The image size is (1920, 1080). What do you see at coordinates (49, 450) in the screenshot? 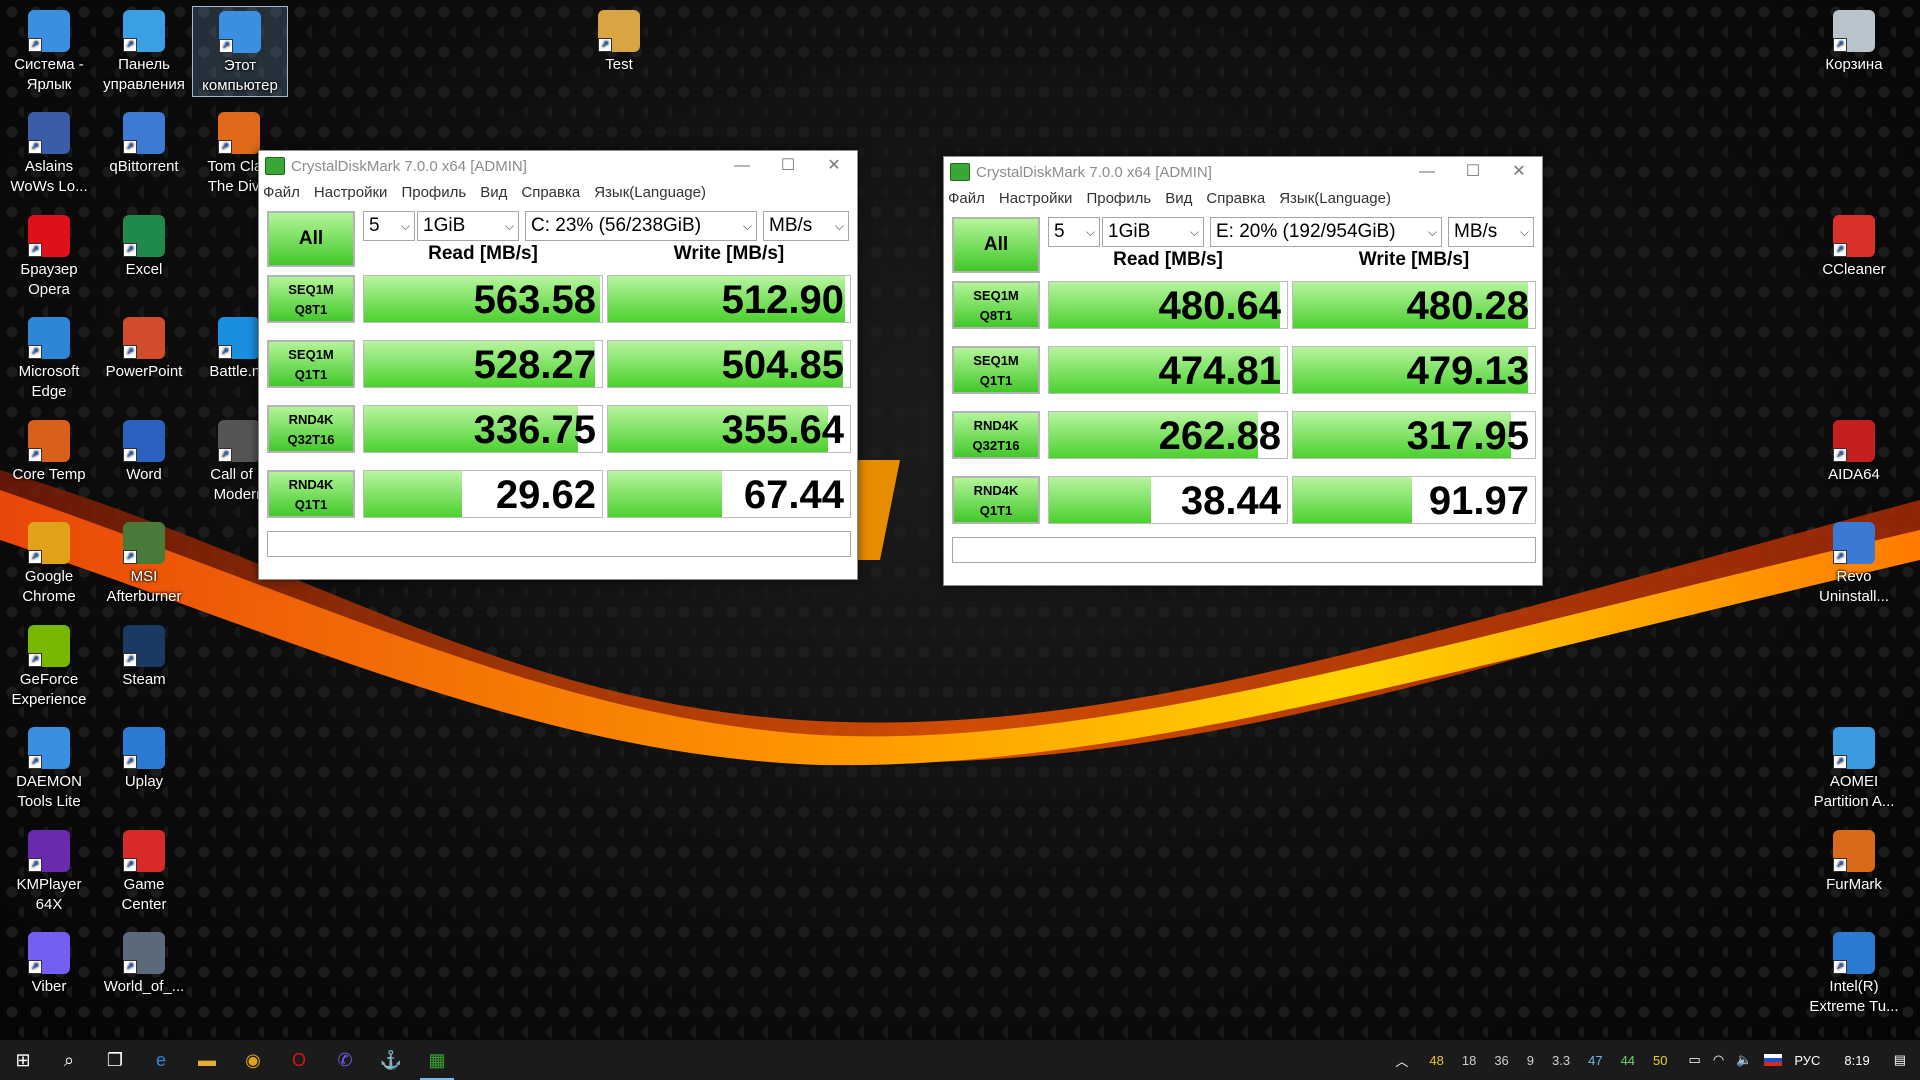
I see `desktop-icon-coretemp: ↗ Core Temp` at bounding box center [49, 450].